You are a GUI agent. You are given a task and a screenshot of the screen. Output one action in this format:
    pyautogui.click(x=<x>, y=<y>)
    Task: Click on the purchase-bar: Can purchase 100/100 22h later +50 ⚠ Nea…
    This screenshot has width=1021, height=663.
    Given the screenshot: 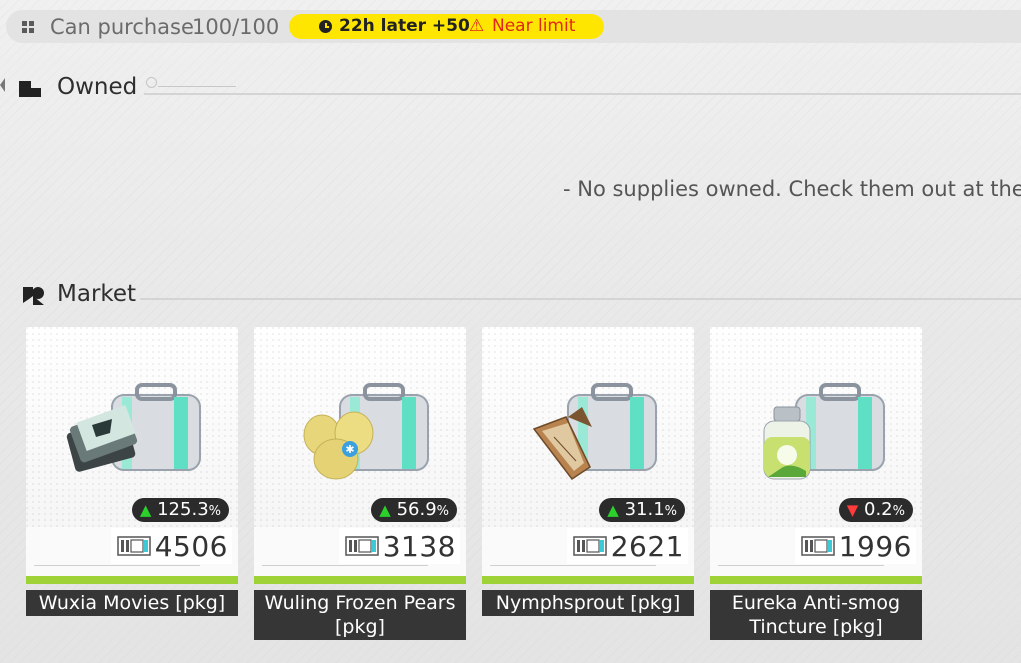 What is the action you would take?
    pyautogui.click(x=513, y=26)
    